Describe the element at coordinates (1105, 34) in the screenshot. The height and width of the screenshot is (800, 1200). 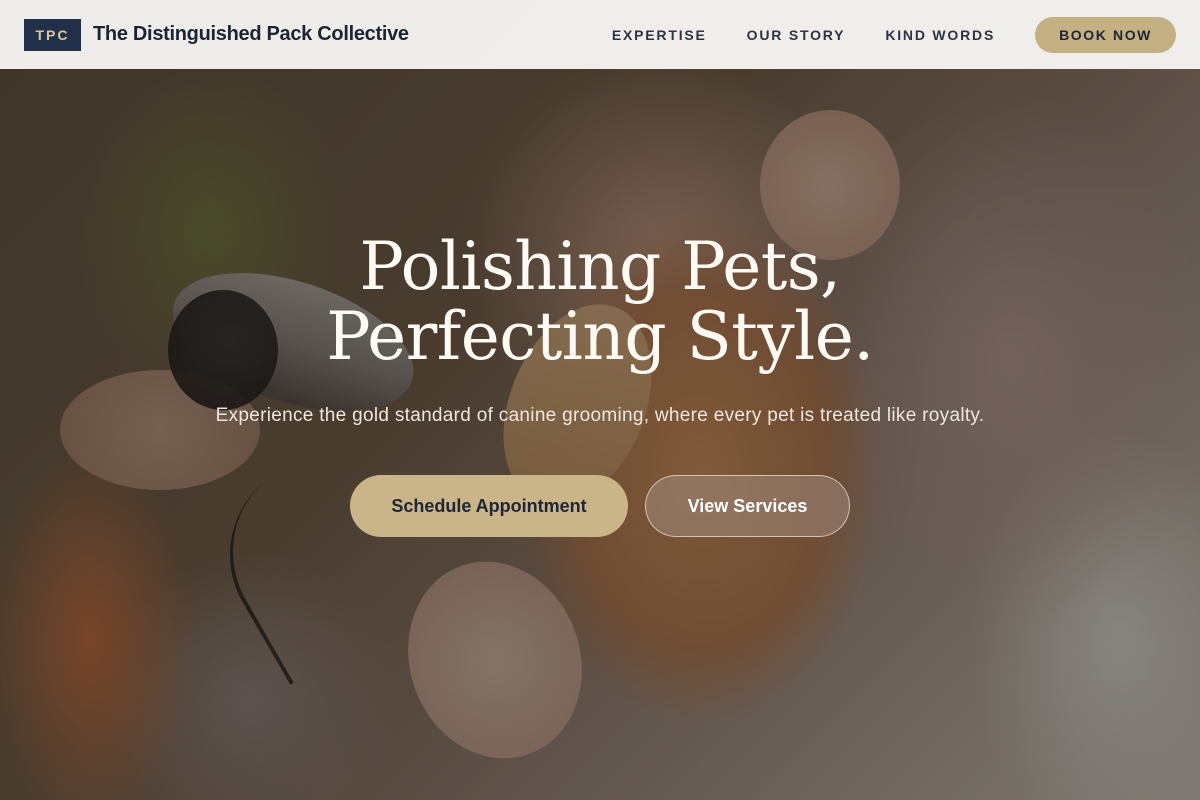
I see `book-now-button: BOOK NOW` at that location.